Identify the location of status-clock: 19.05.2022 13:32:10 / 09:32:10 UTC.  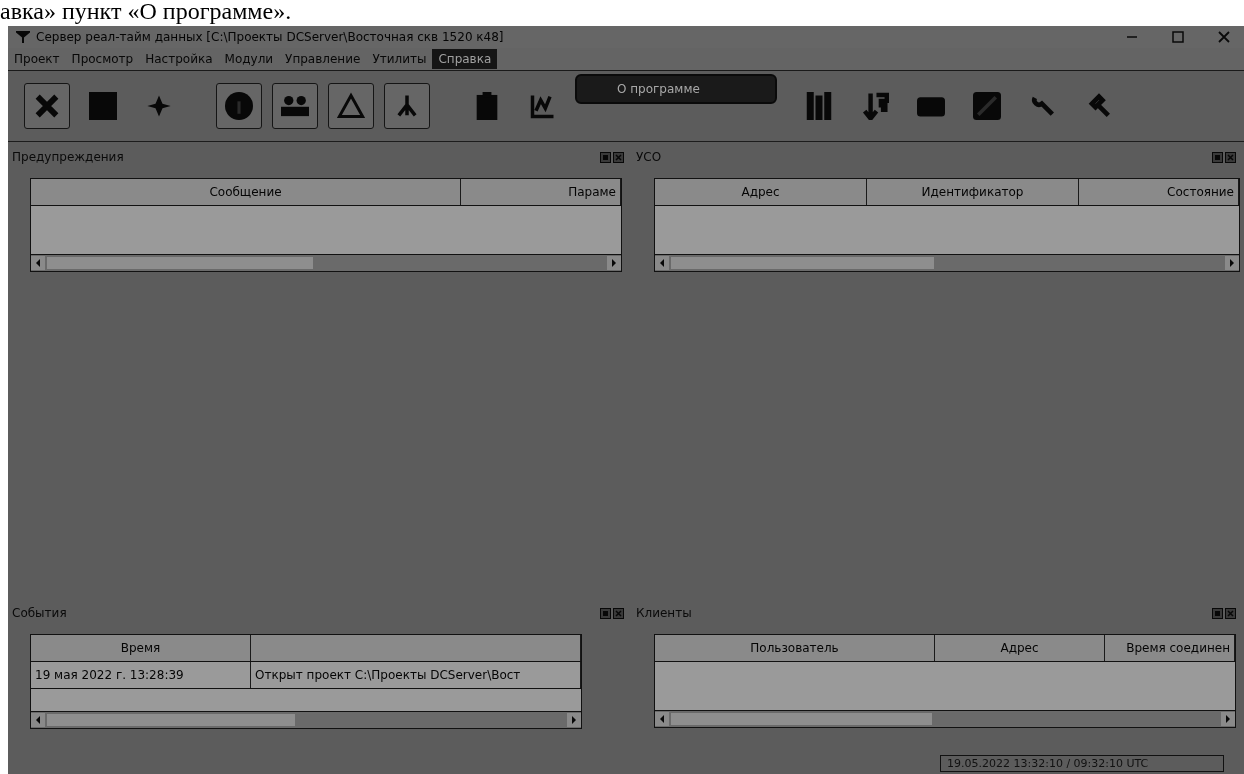
(1082, 763).